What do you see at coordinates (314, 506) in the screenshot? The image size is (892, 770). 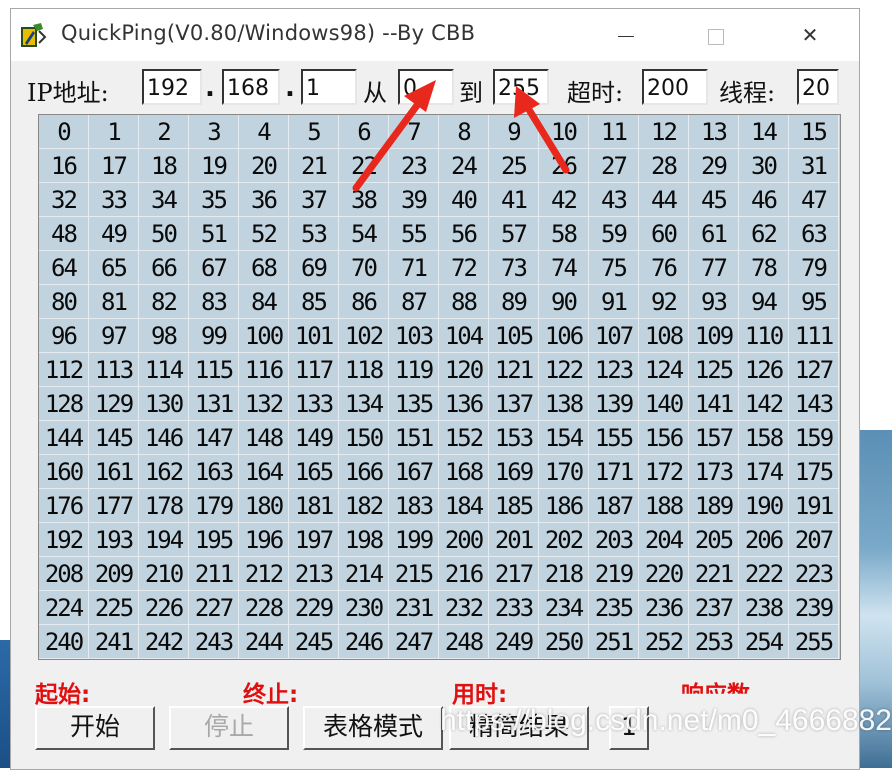 I see `ip-cell: 181` at bounding box center [314, 506].